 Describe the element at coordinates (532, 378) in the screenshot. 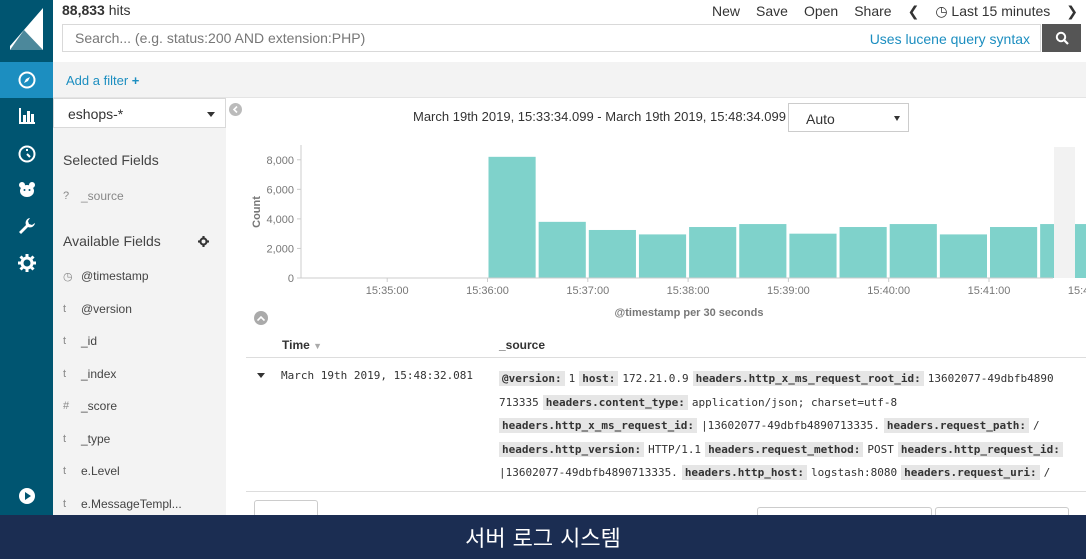

I see `source-key: @version:` at that location.